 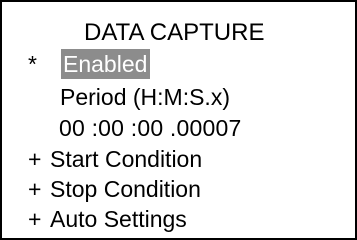 What do you see at coordinates (106, 64) in the screenshot?
I see `enabled-option-highlighted: Enabled` at bounding box center [106, 64].